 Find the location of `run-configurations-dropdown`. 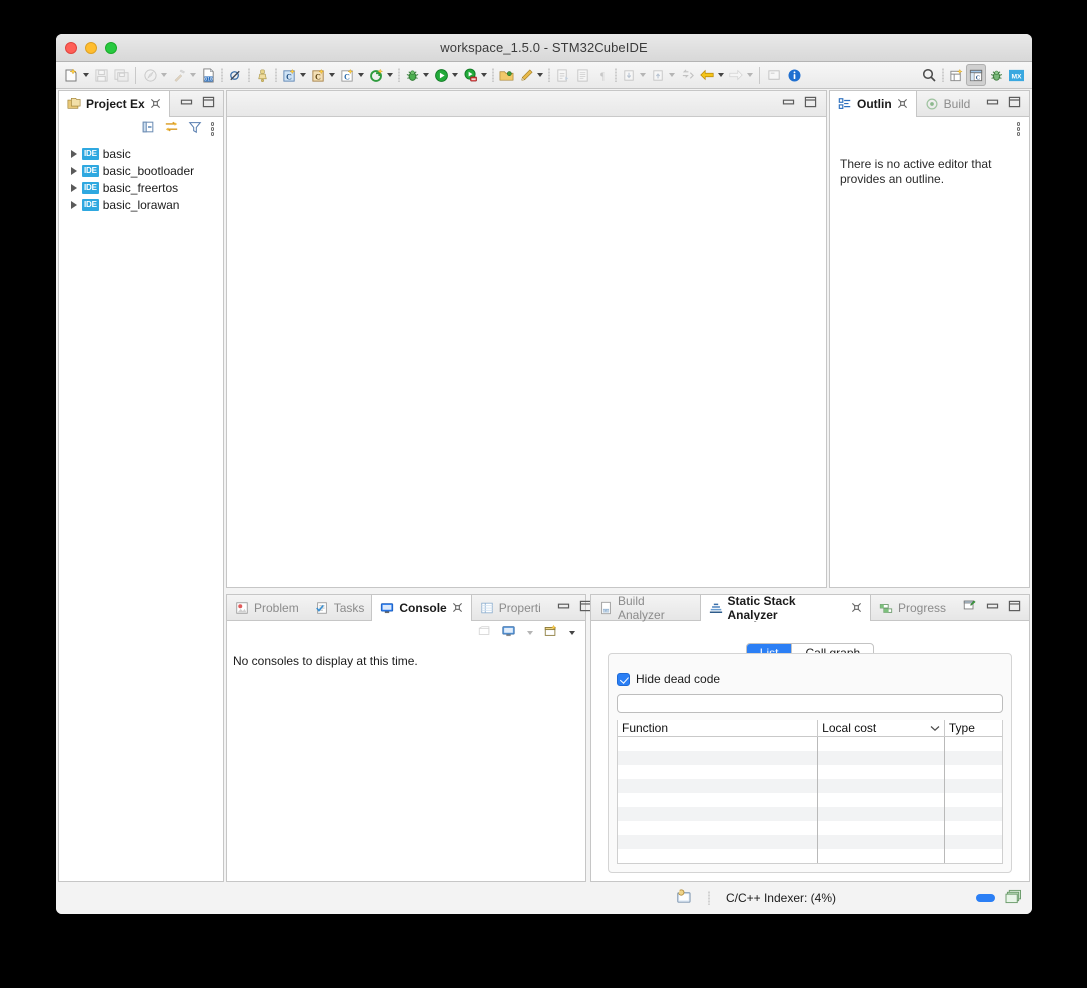

run-configurations-dropdown is located at coordinates (483, 75).